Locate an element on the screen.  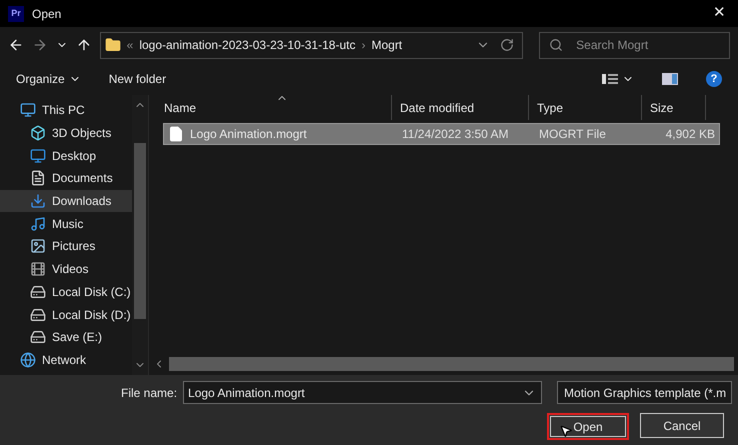
app-logo: Pr is located at coordinates (16, 14).